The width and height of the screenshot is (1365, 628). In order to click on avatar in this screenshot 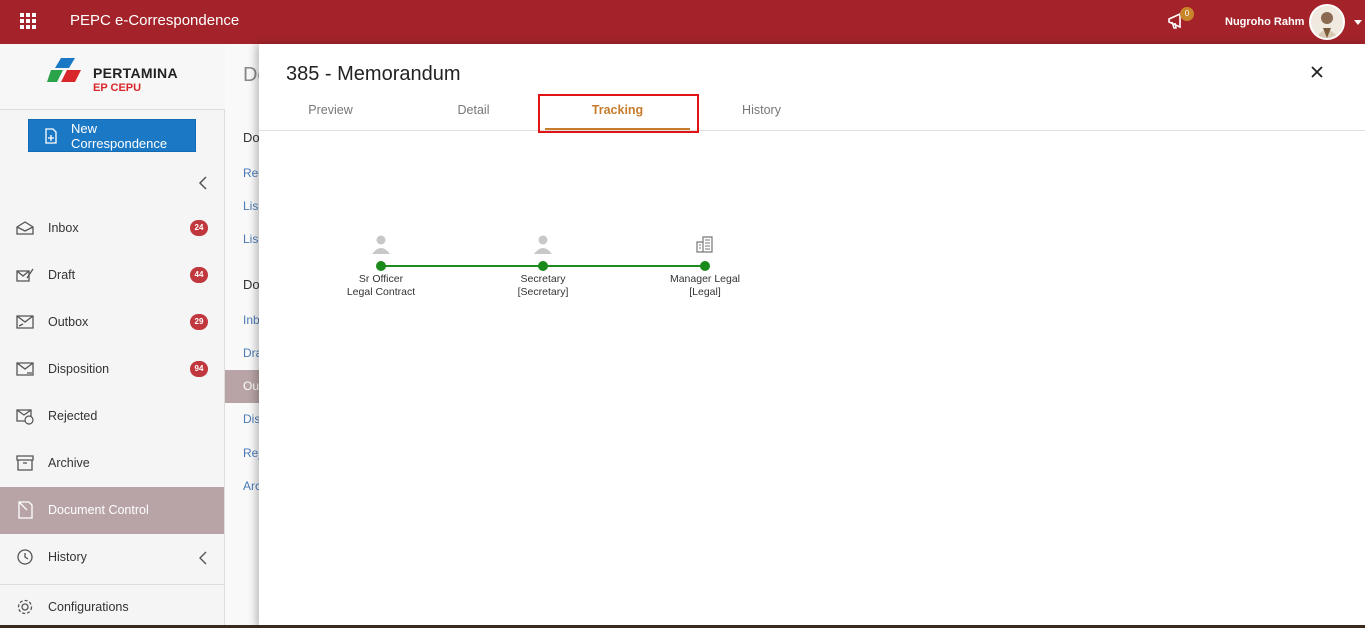, I will do `click(1327, 22)`.